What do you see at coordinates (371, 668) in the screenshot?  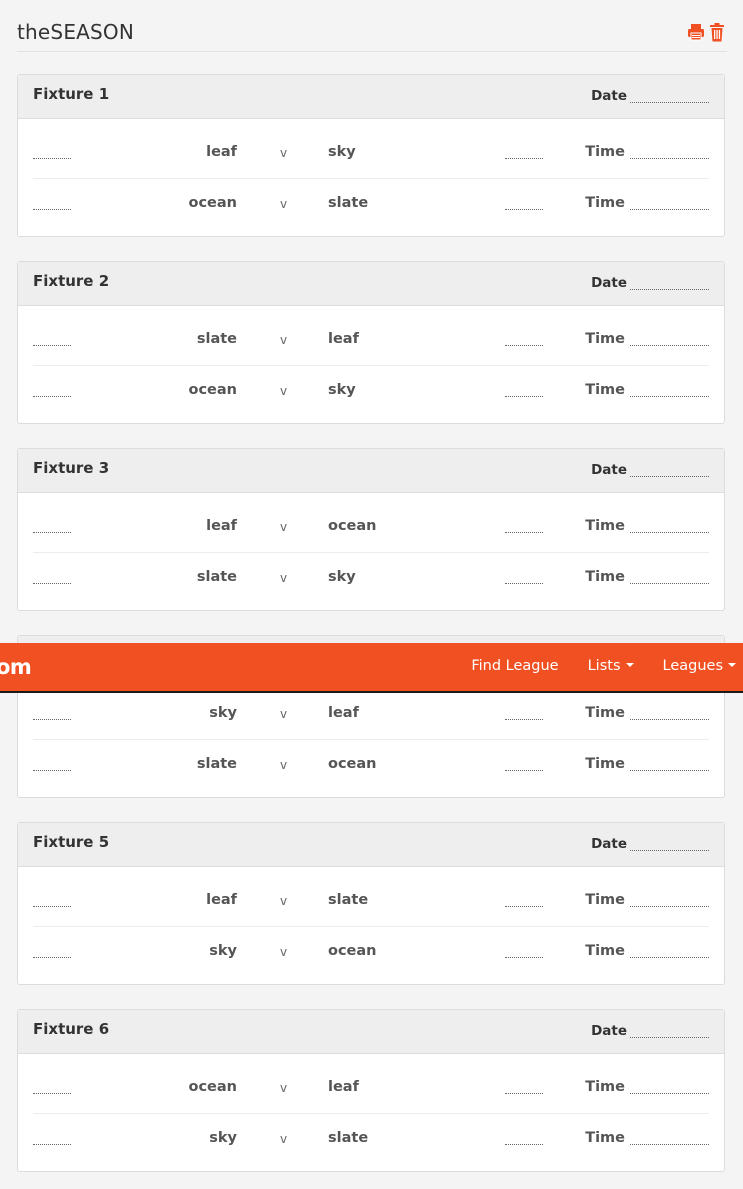 I see `navbar: om Find League Lists Leagues` at bounding box center [371, 668].